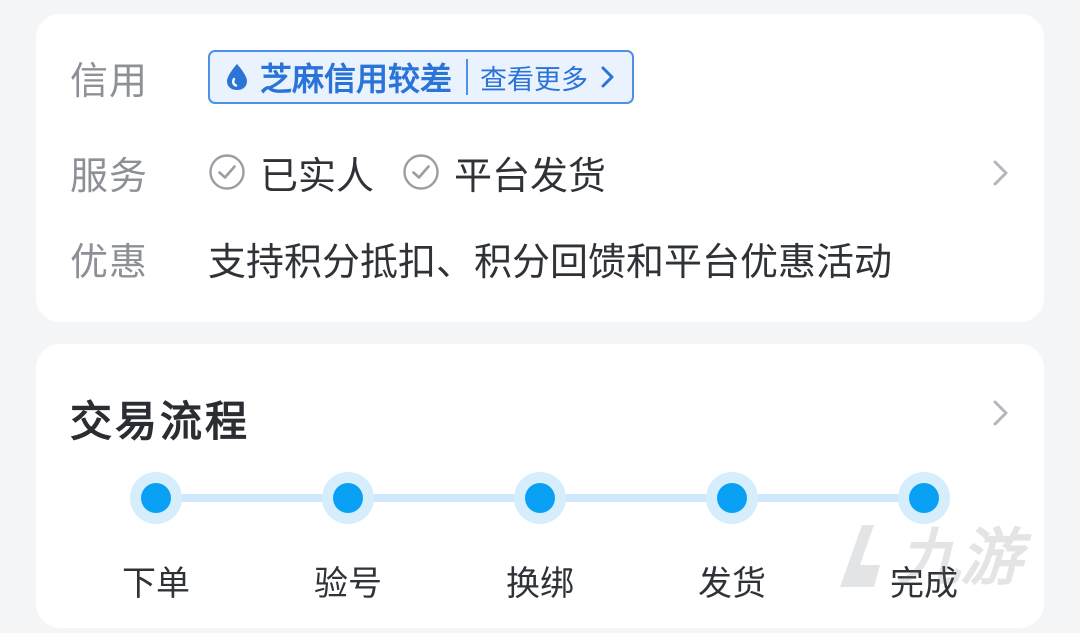  I want to click on credit-row: 信用 芝麻信用较差 查看更多, so click(540, 77).